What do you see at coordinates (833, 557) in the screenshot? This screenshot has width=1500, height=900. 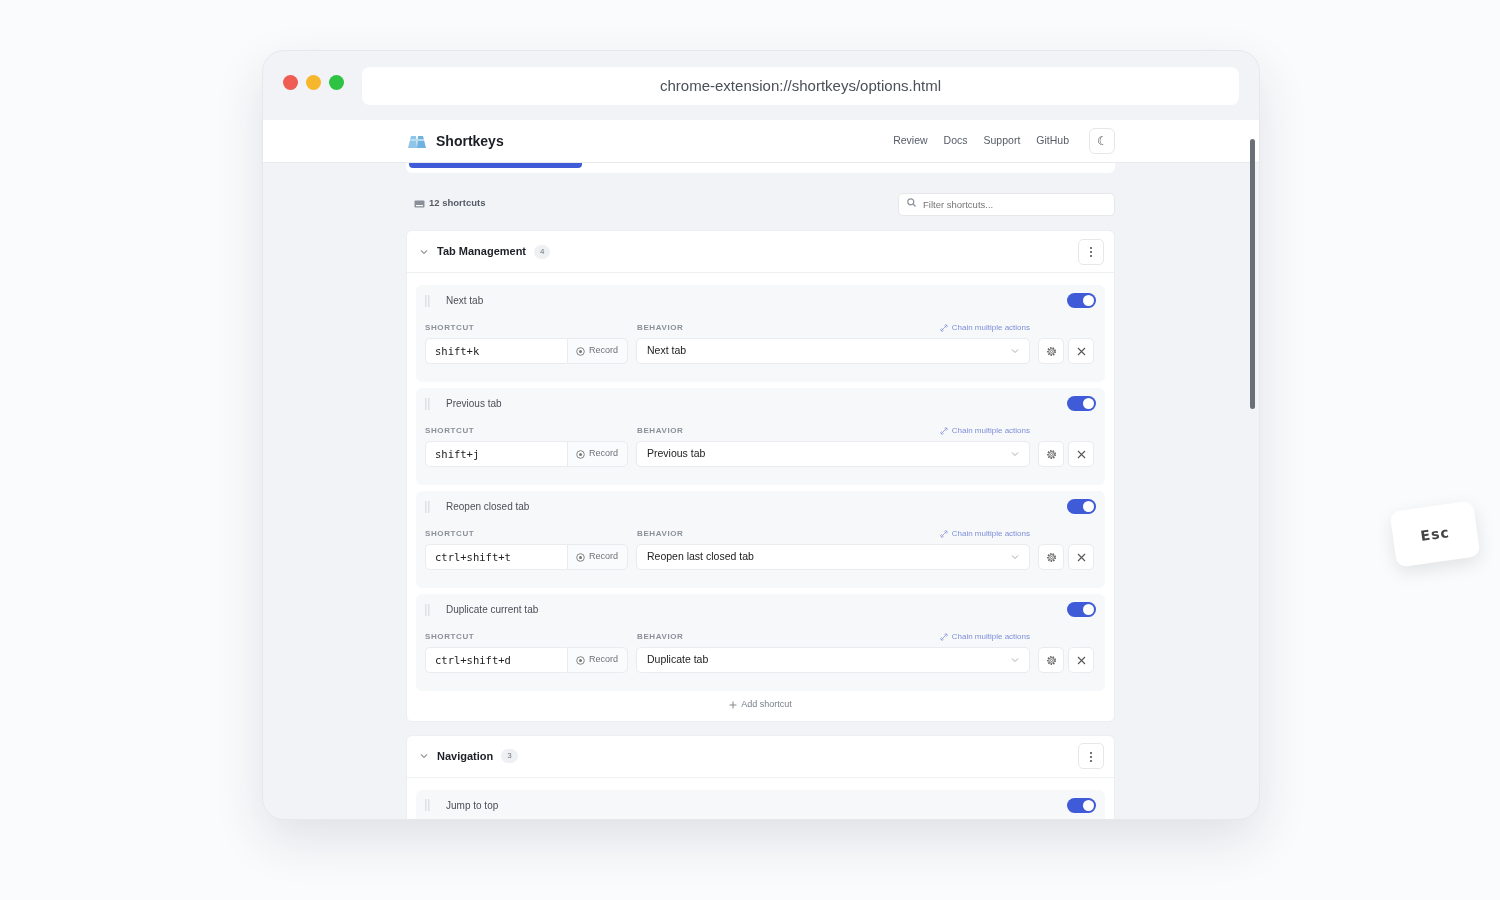 I see `behavior-select: Reopen last closed tab` at bounding box center [833, 557].